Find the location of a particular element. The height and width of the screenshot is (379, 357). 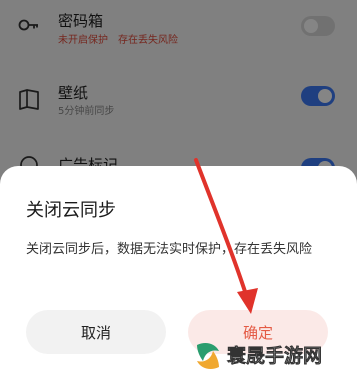

cancel-button: 取消 is located at coordinates (96, 332).